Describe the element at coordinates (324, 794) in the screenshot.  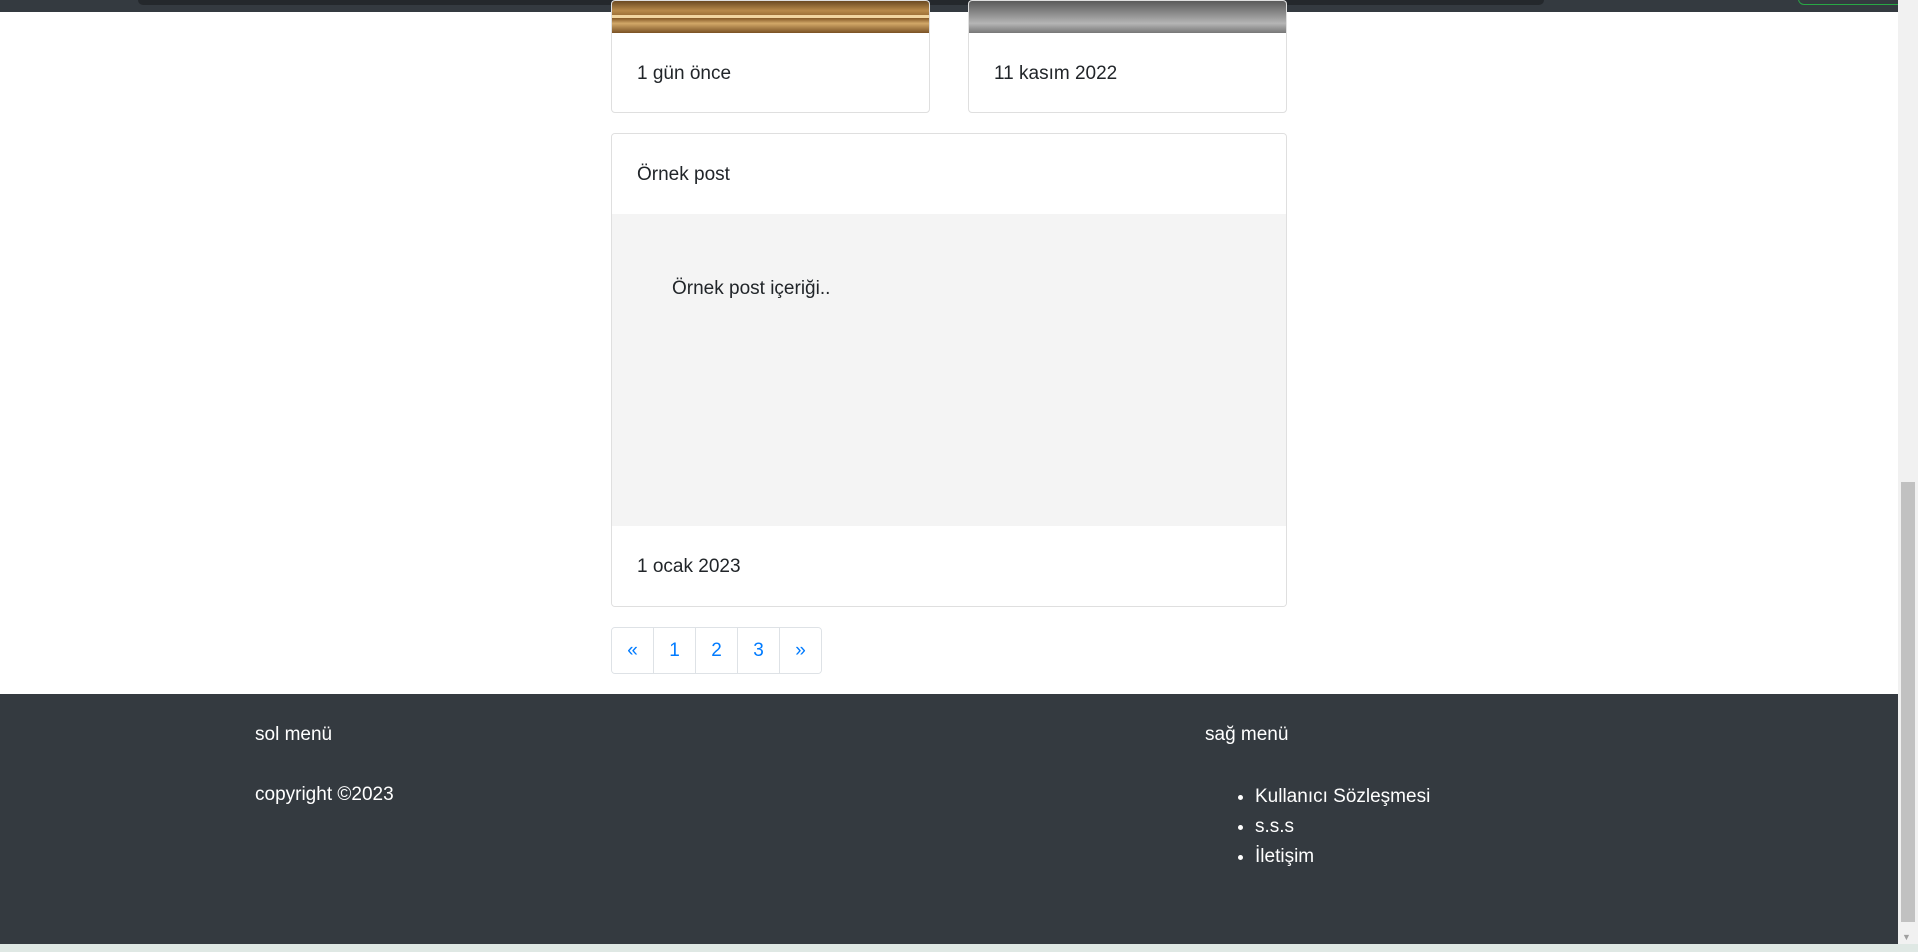
I see `footer-copyright: copyright ©2023` at that location.